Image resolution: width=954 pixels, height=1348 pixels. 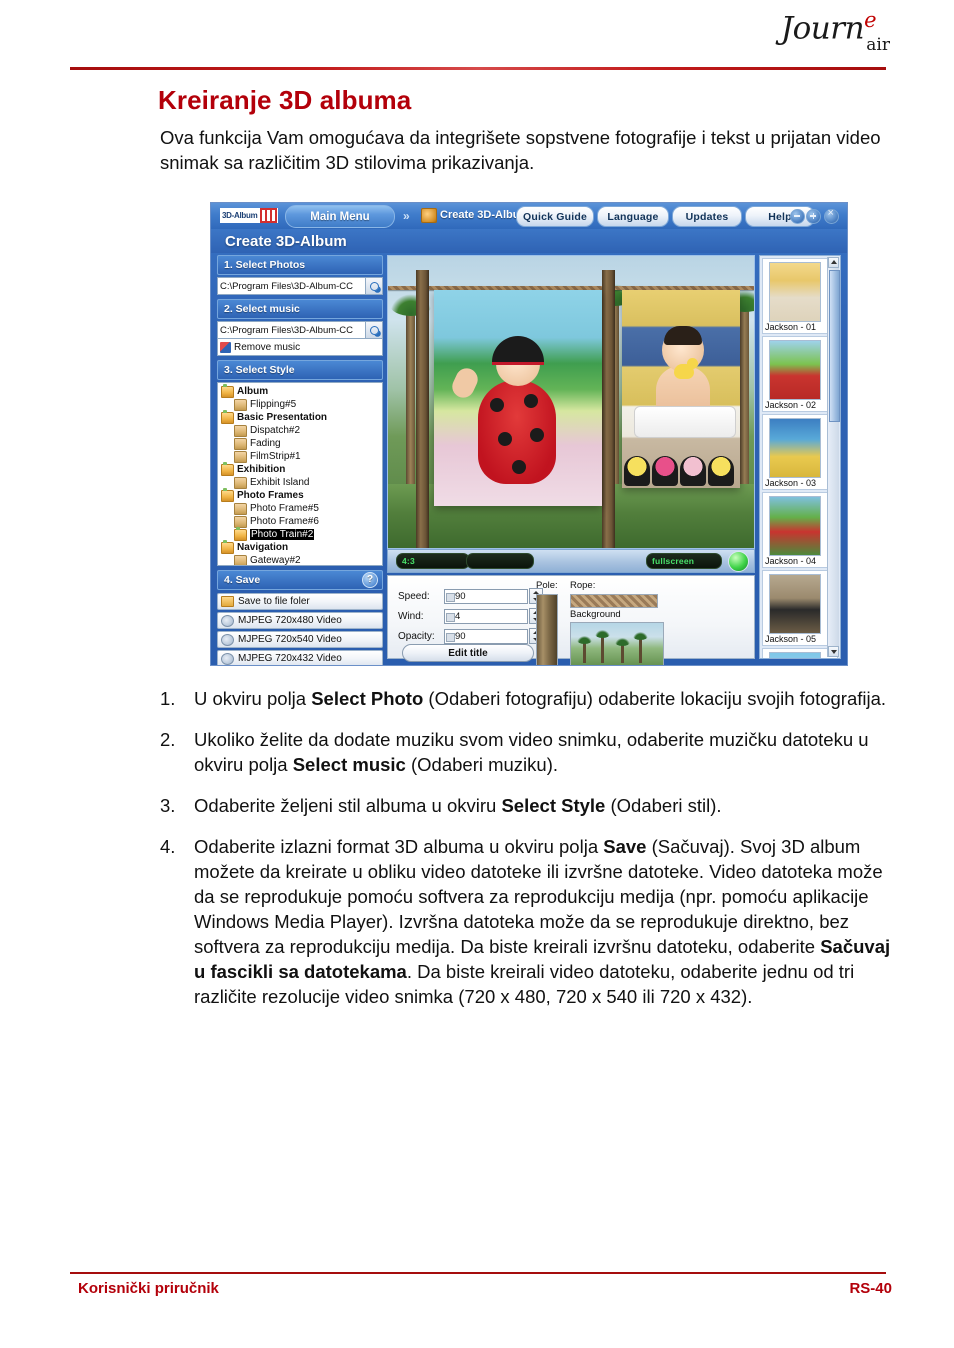 I want to click on footer-rule, so click(x=478, y=1273).